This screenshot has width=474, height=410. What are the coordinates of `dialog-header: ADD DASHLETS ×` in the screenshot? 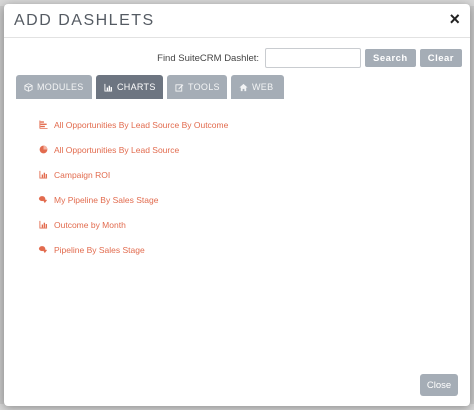 It's located at (237, 21).